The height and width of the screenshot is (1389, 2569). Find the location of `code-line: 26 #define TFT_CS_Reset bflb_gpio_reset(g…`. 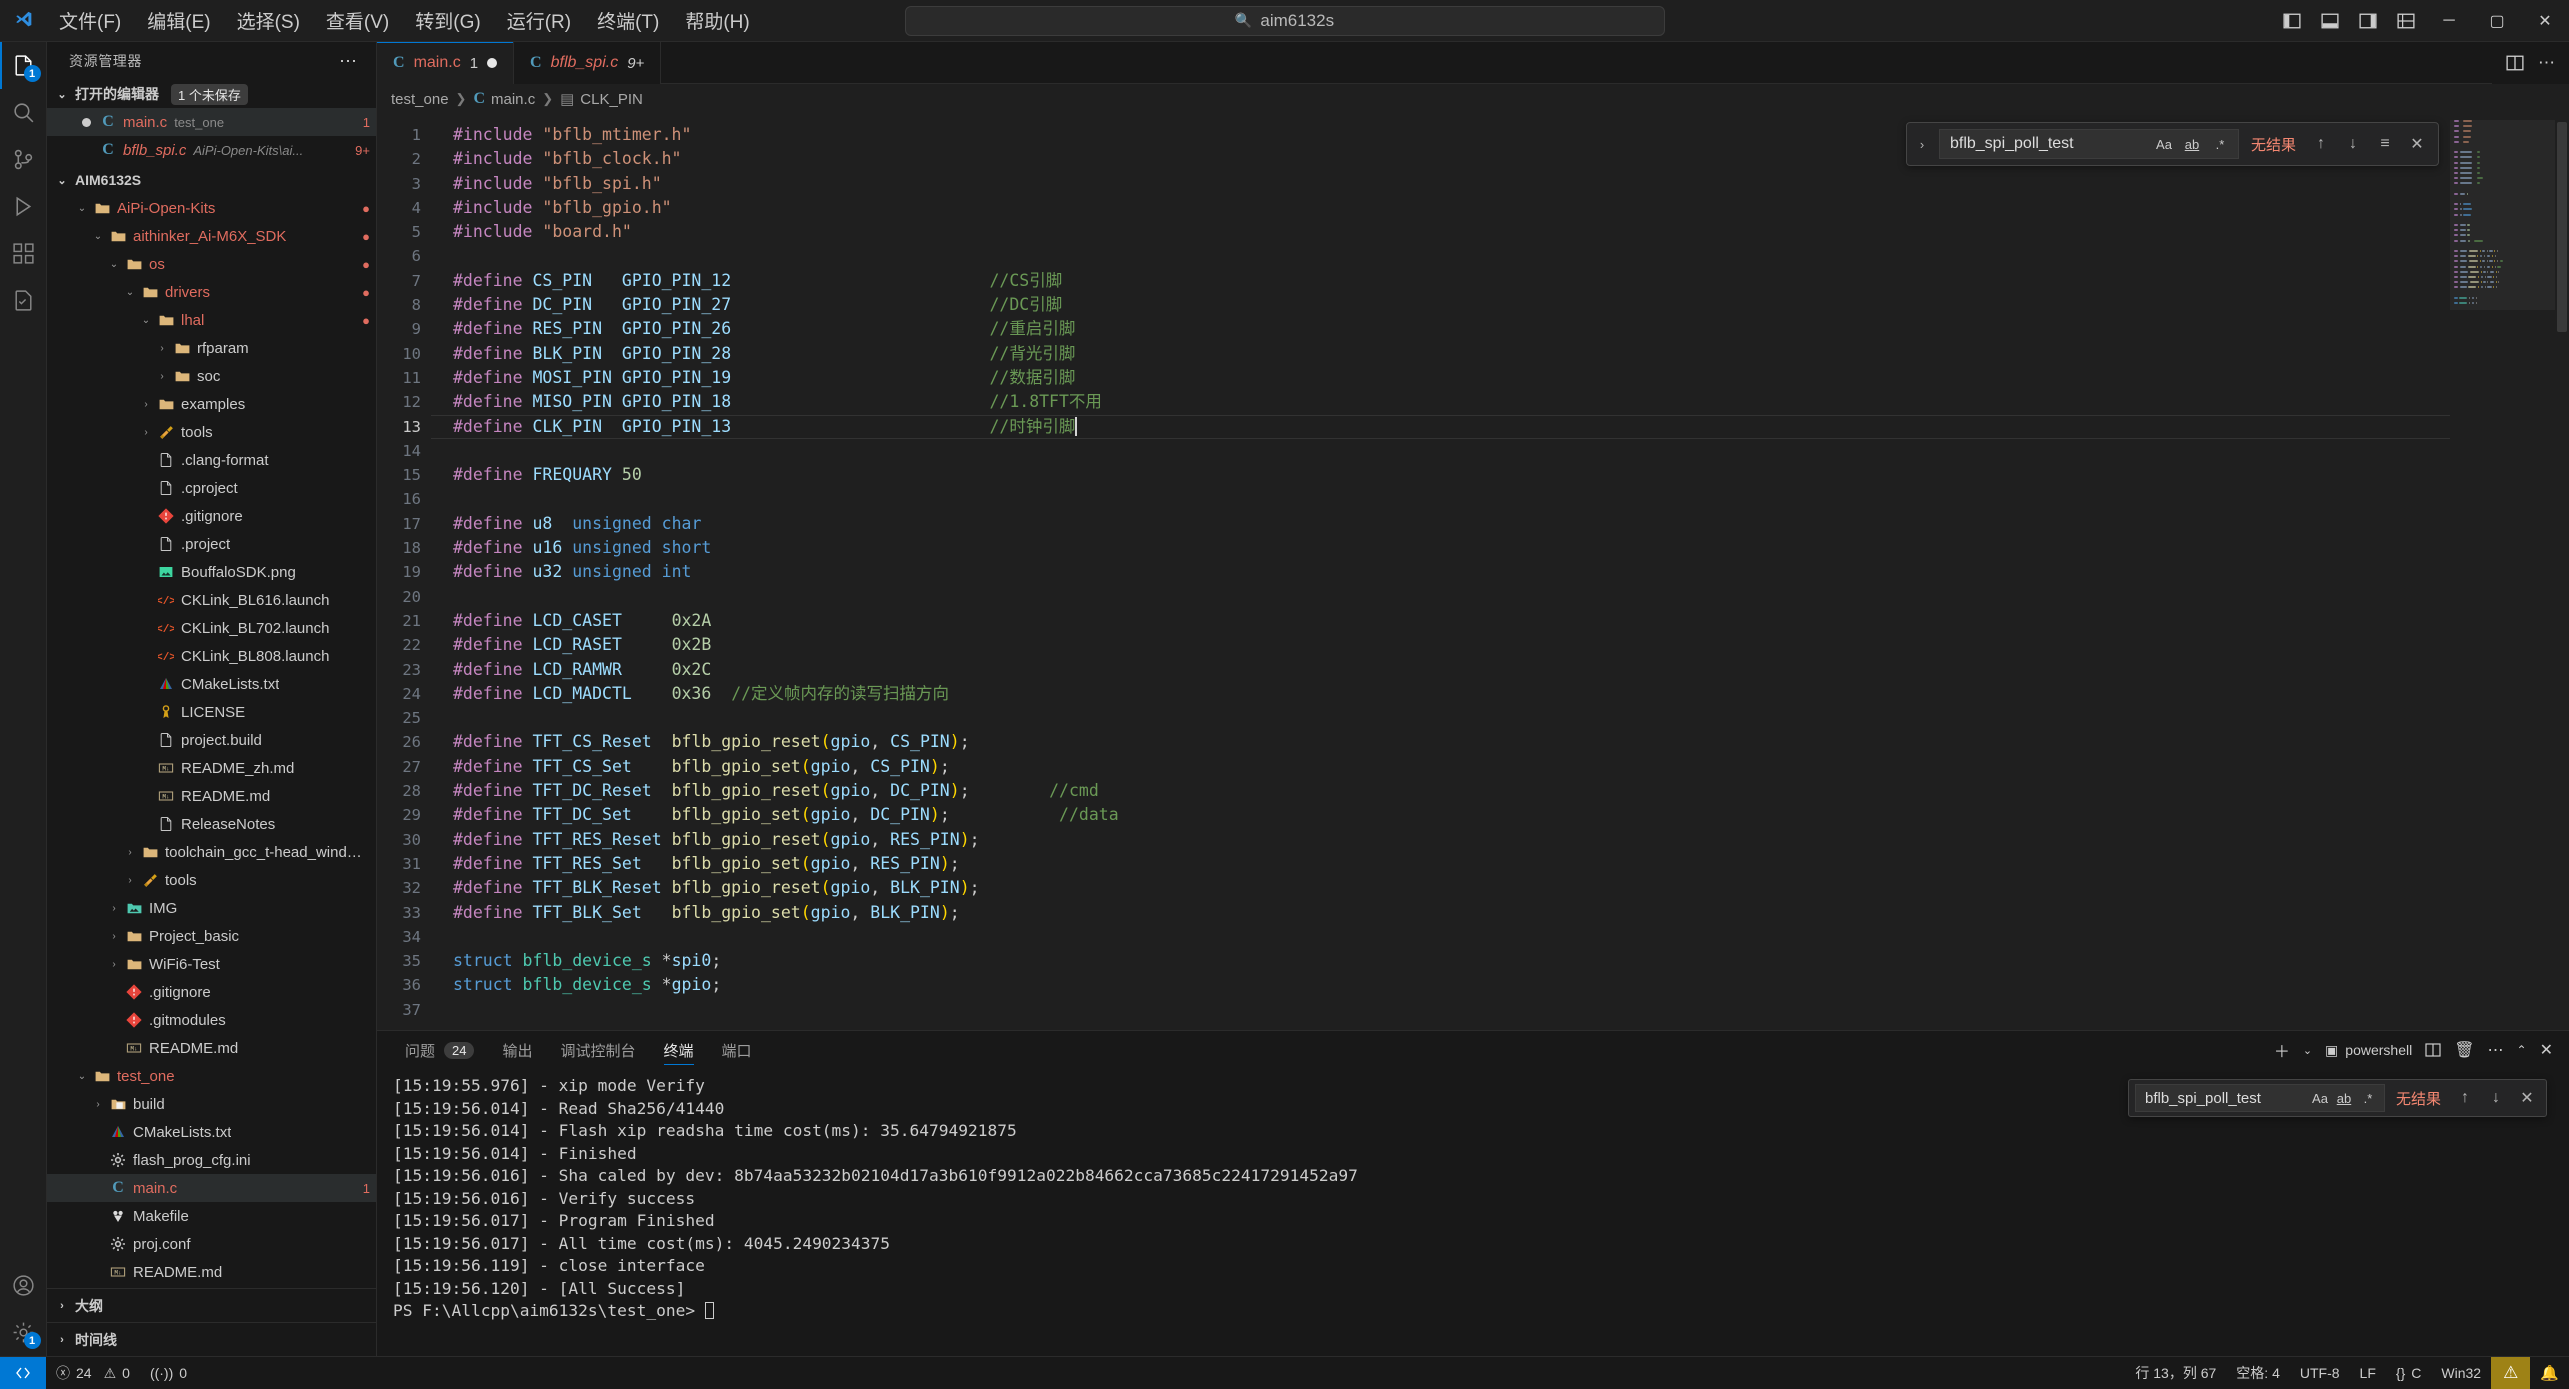

code-line: 26 #define TFT_CS_Reset bflb_gpio_reset(g… is located at coordinates (1413, 742).